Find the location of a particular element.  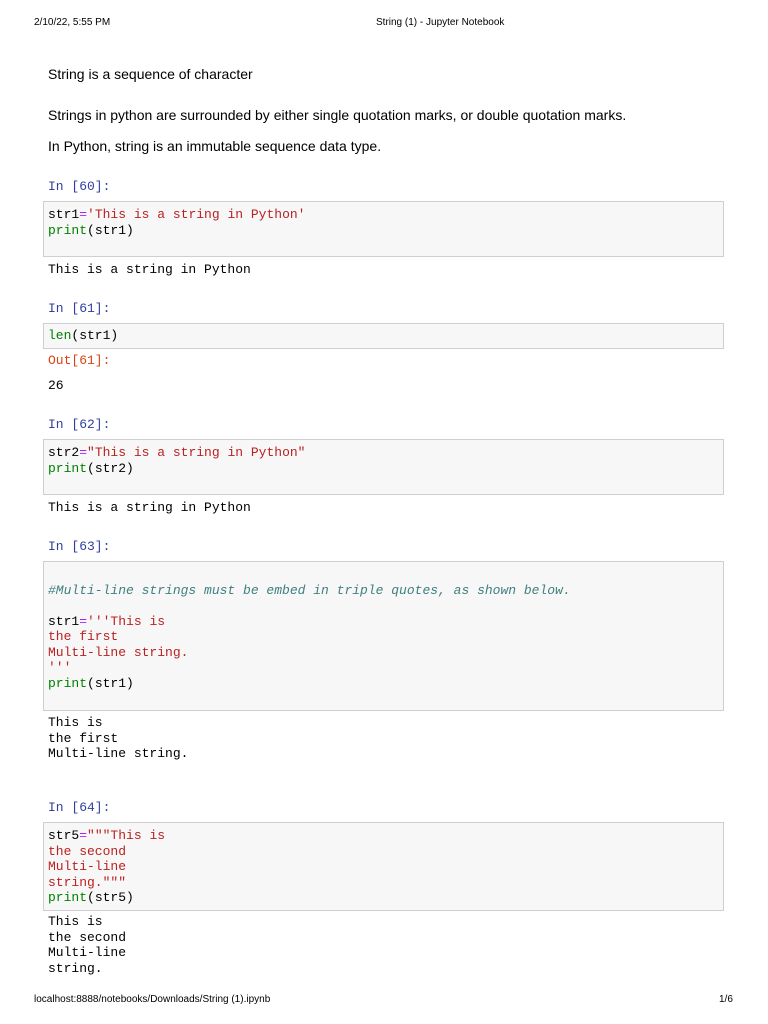

code-token: (str5) is located at coordinates (110, 897).